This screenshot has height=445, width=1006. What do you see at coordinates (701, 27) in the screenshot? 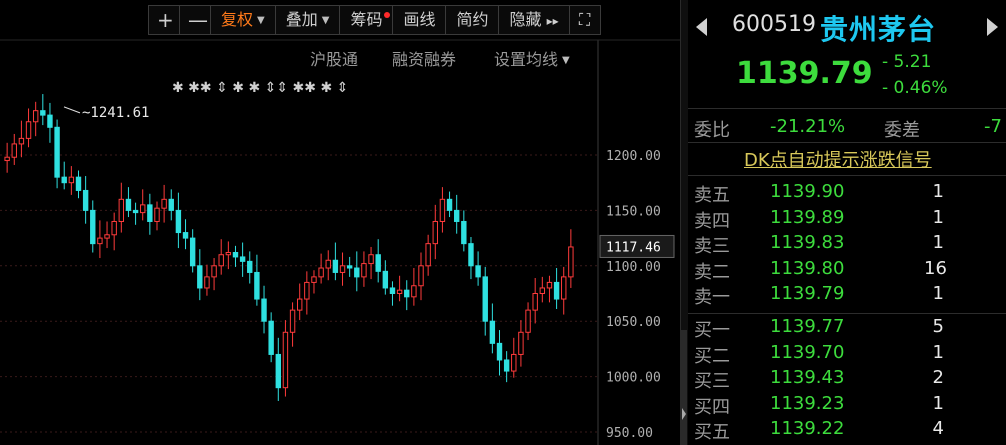
I see `previous-stock-icon` at bounding box center [701, 27].